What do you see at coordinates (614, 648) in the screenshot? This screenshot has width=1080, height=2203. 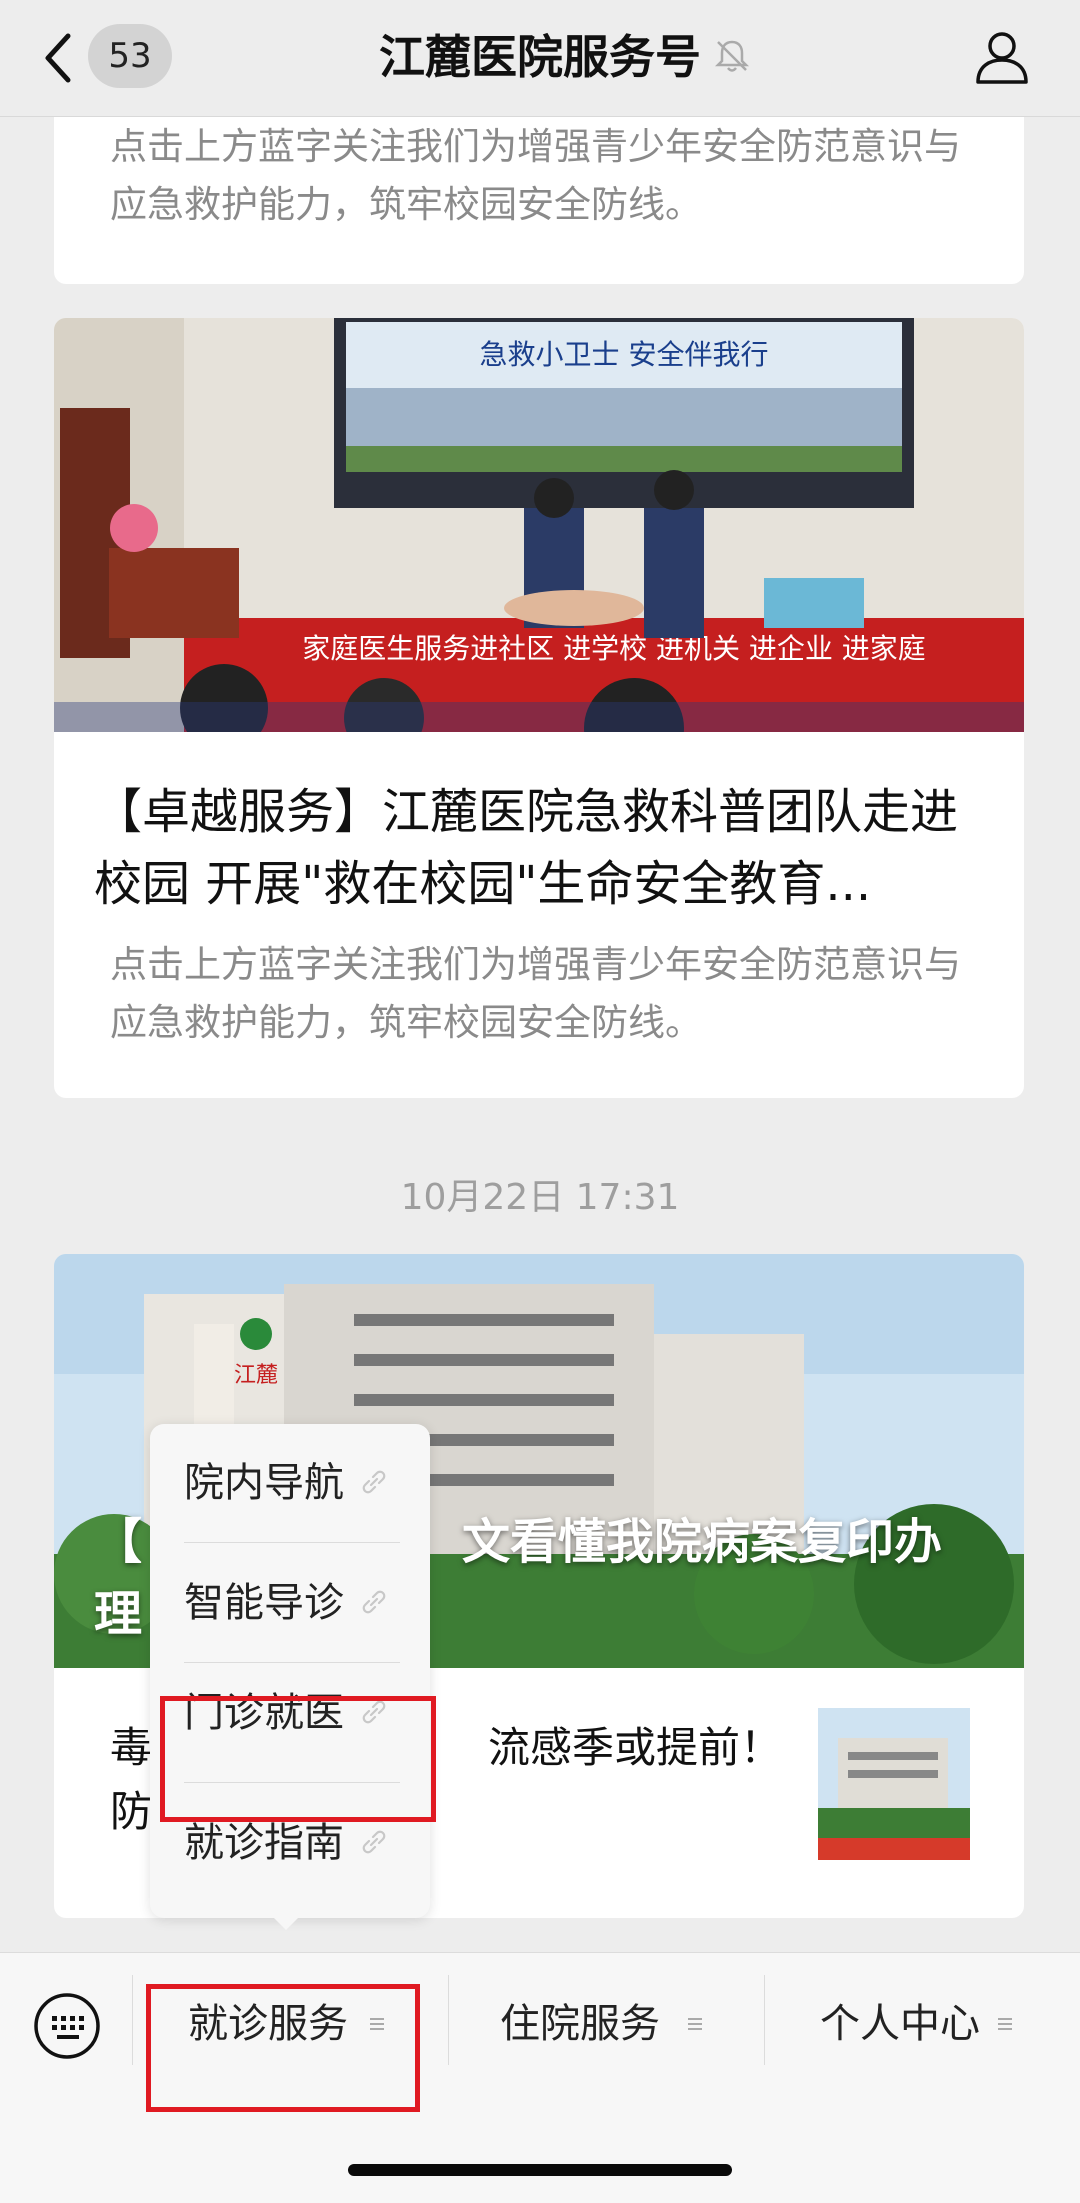 I see `table-banner-text: 家庭医生服务进社区 进学校 进机关 进企业 进家庭` at bounding box center [614, 648].